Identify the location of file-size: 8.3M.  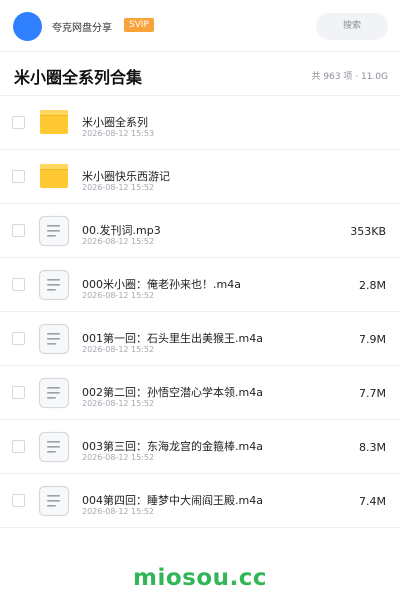
(372, 447).